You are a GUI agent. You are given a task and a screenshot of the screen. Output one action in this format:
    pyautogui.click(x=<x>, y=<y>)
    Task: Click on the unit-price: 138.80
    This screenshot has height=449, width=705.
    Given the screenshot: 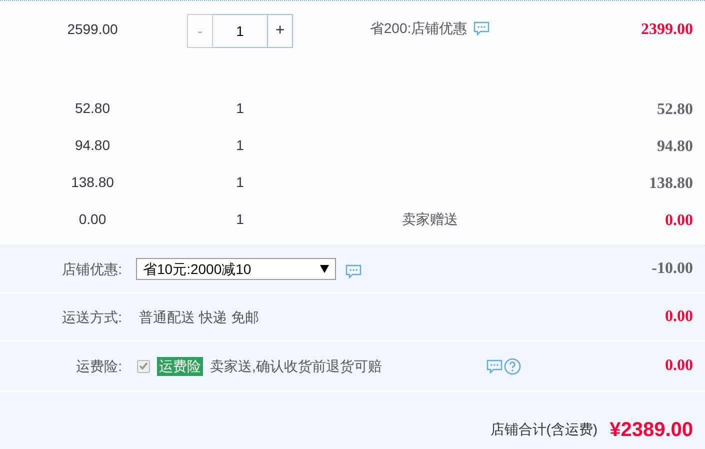 What is the action you would take?
    pyautogui.click(x=92, y=182)
    